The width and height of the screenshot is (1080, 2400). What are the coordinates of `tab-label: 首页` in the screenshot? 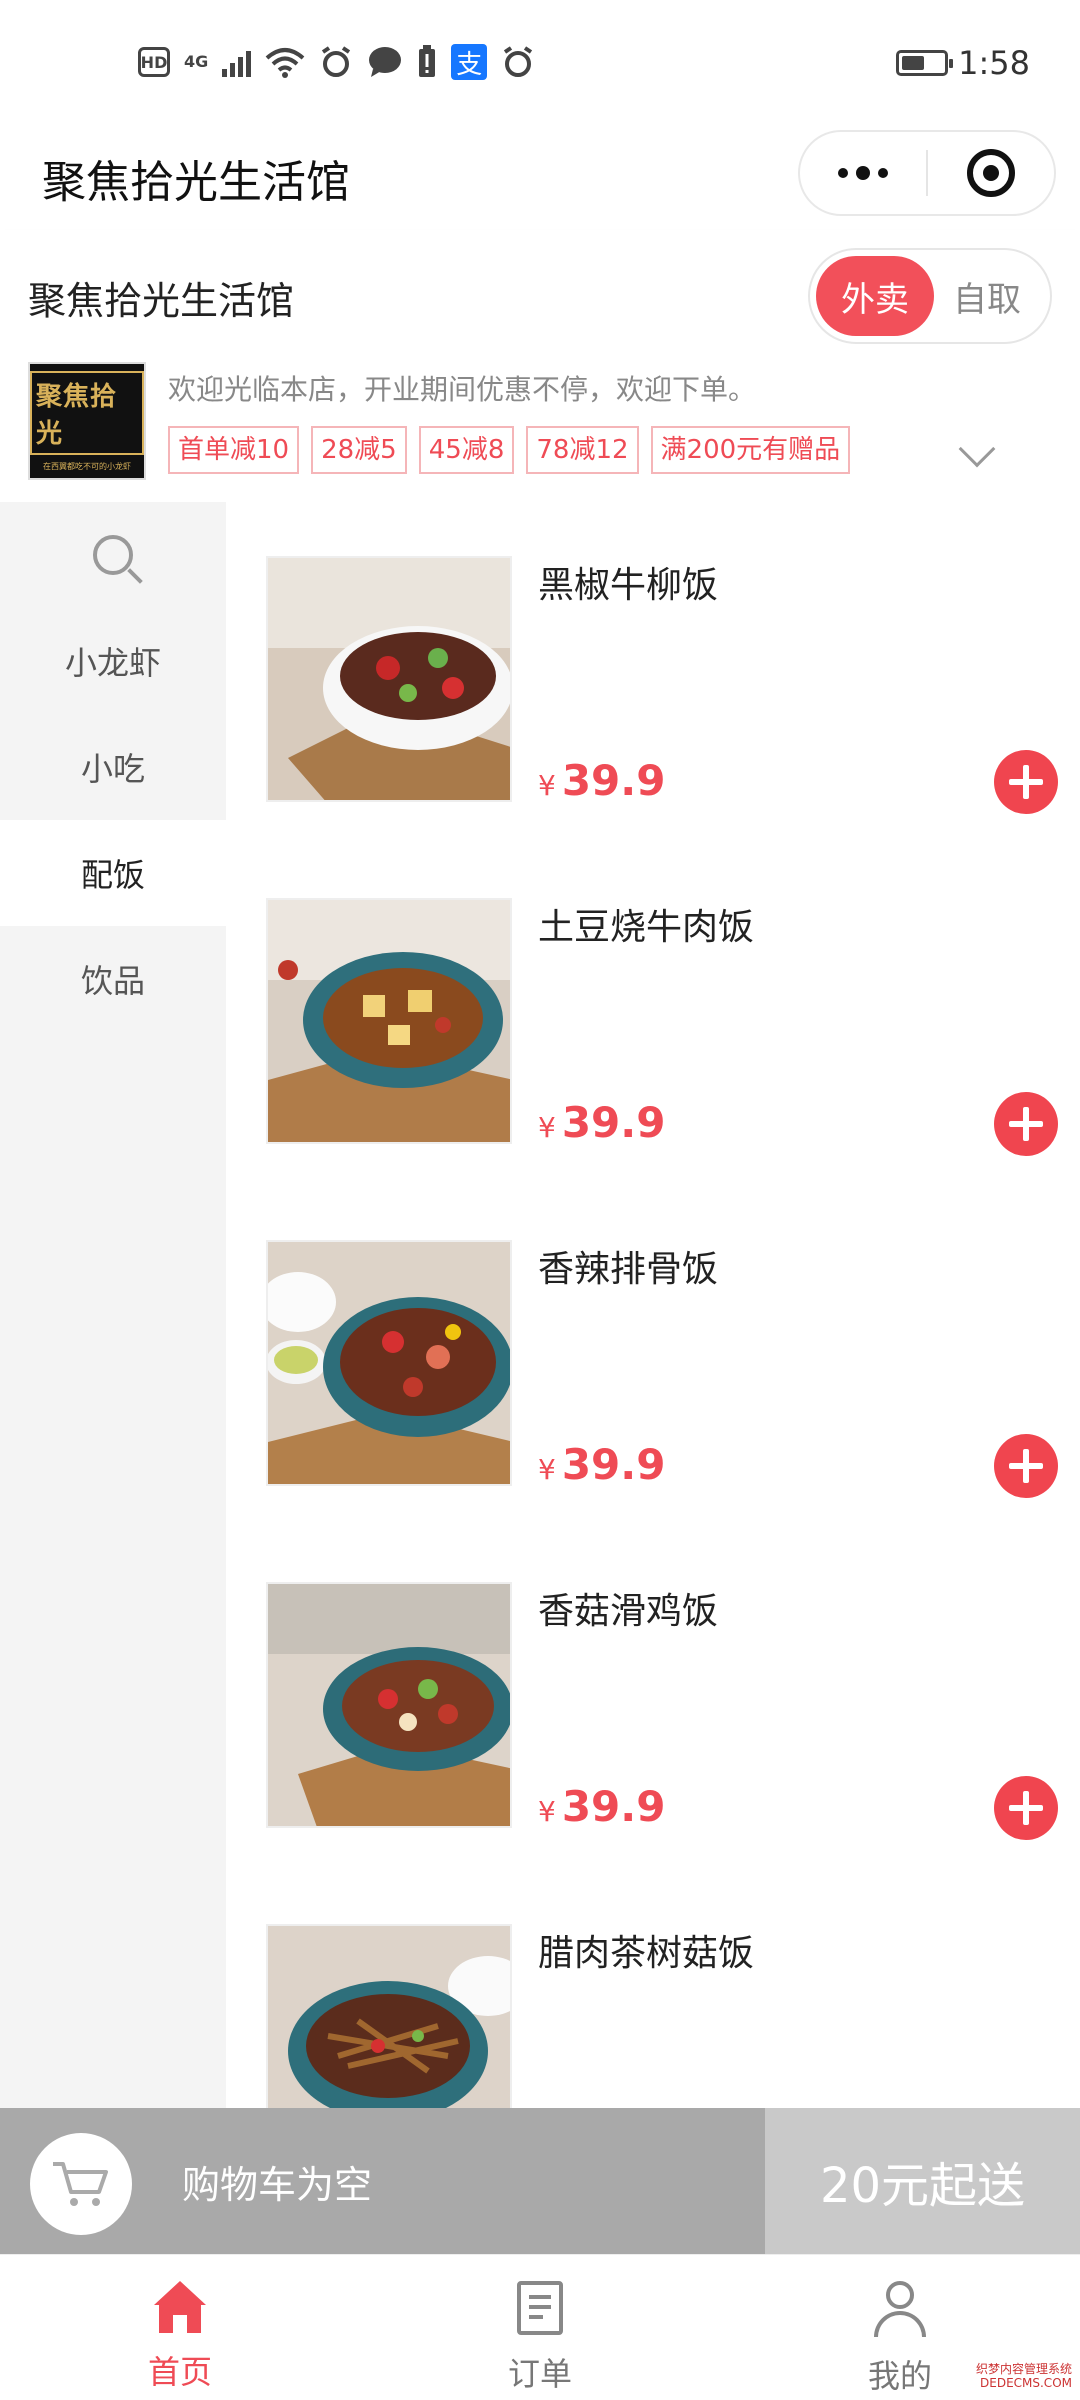 It's located at (179, 2372).